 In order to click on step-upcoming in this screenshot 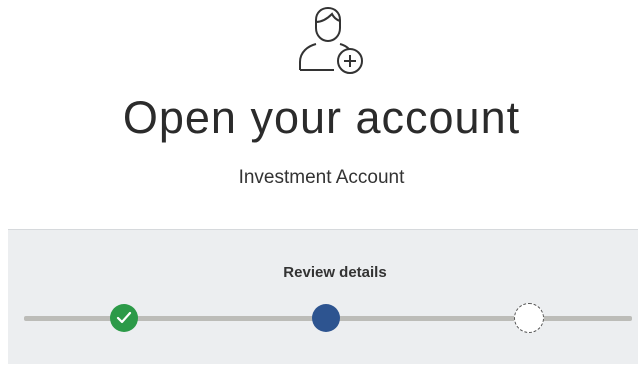, I will do `click(529, 318)`.